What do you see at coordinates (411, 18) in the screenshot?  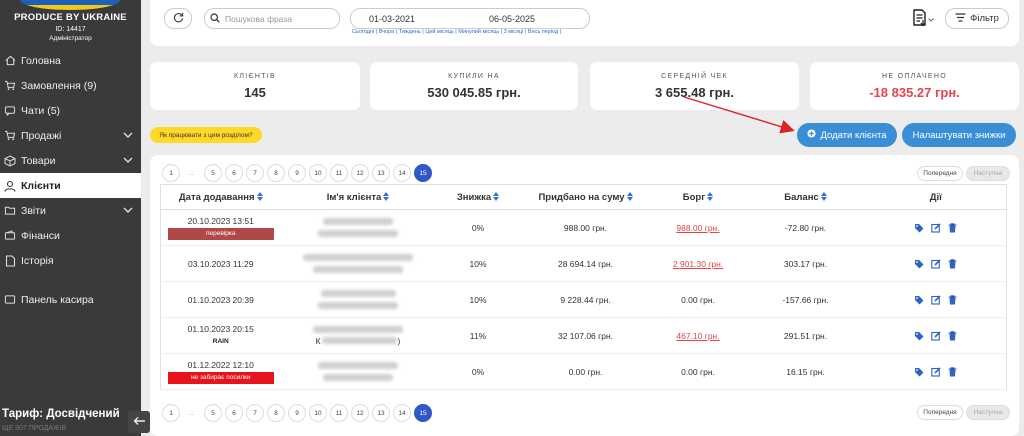 I see `date-from-input` at bounding box center [411, 18].